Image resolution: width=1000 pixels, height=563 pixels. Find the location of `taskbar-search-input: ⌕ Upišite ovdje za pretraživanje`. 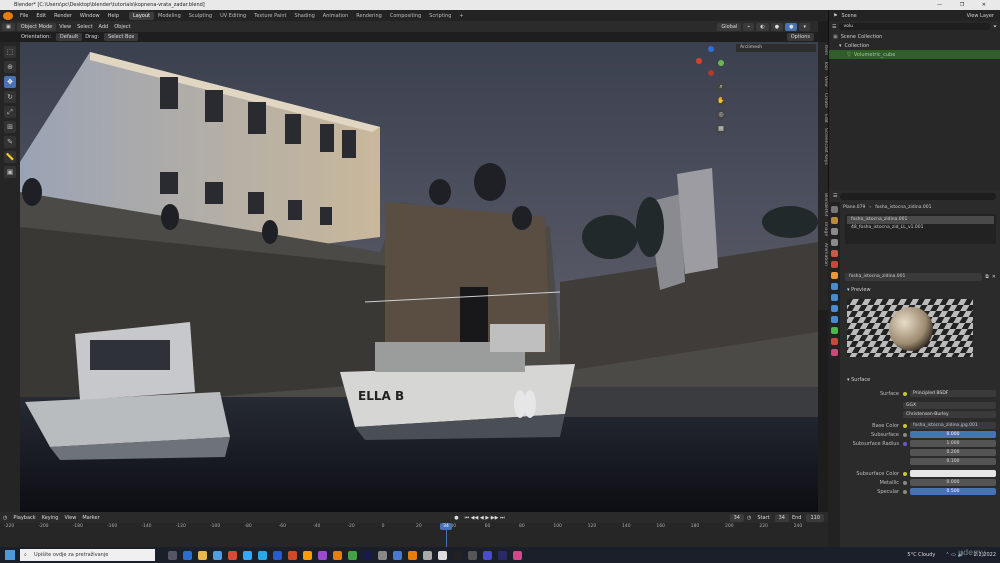

taskbar-search-input: ⌕ Upišite ovdje za pretraživanje is located at coordinates (87, 555).